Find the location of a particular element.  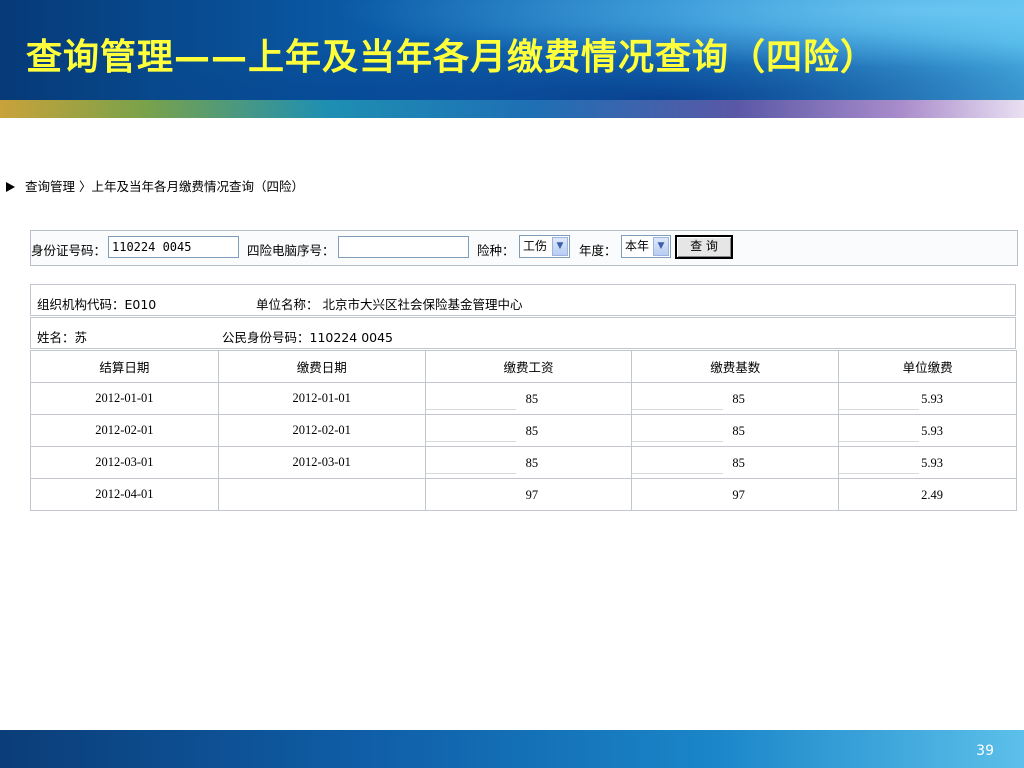

query-button: 查 询 is located at coordinates (704, 247).